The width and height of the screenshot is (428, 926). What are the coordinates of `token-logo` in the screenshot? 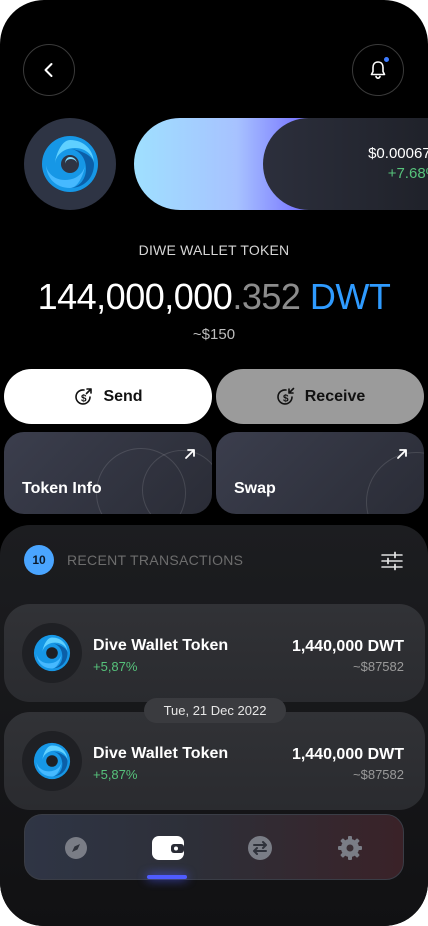 It's located at (70, 164).